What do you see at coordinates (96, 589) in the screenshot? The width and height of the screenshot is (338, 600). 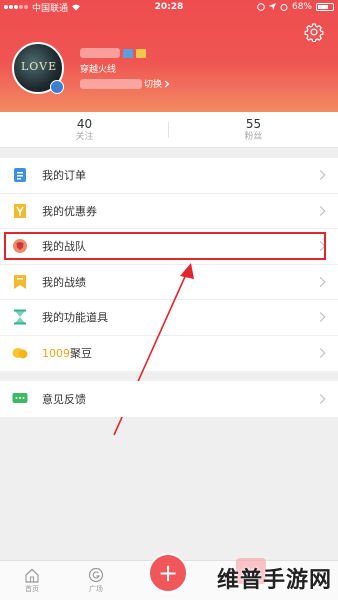 I see `tab-square-label: 广场` at bounding box center [96, 589].